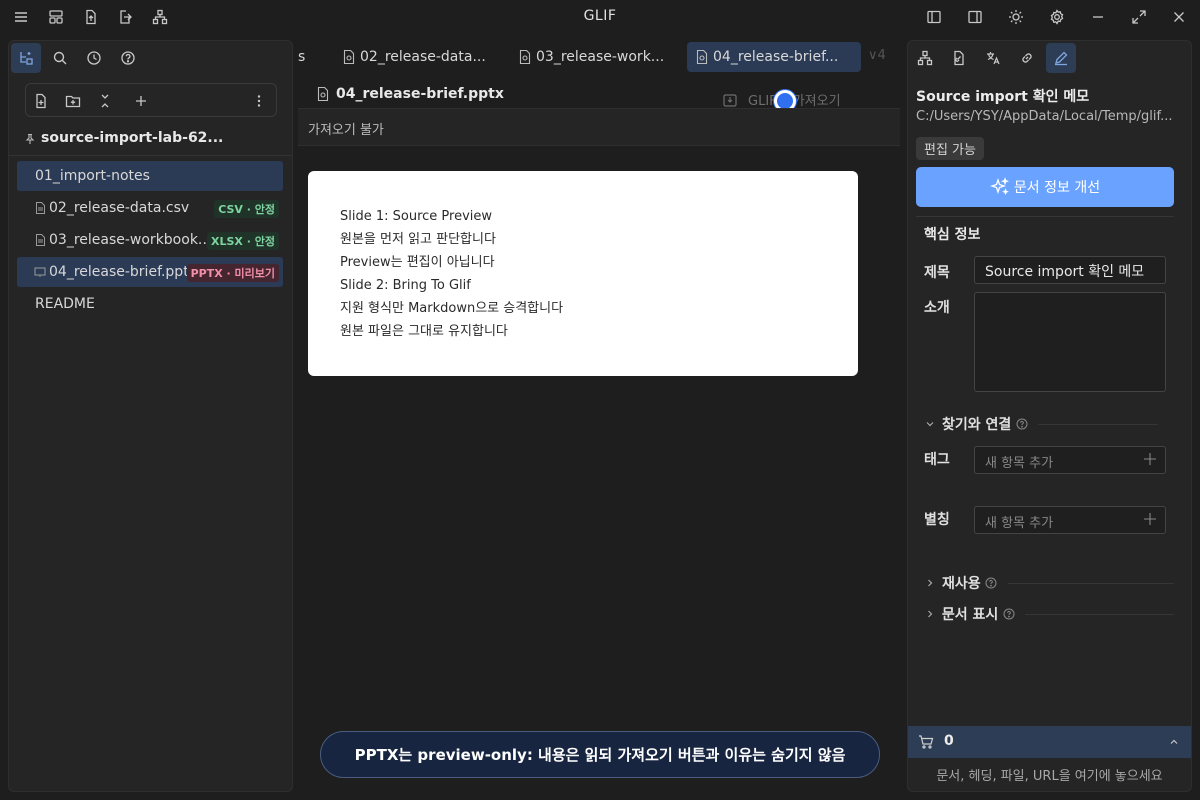 Image resolution: width=1200 pixels, height=800 pixels. What do you see at coordinates (94, 58) in the screenshot?
I see `history-clock-icon` at bounding box center [94, 58].